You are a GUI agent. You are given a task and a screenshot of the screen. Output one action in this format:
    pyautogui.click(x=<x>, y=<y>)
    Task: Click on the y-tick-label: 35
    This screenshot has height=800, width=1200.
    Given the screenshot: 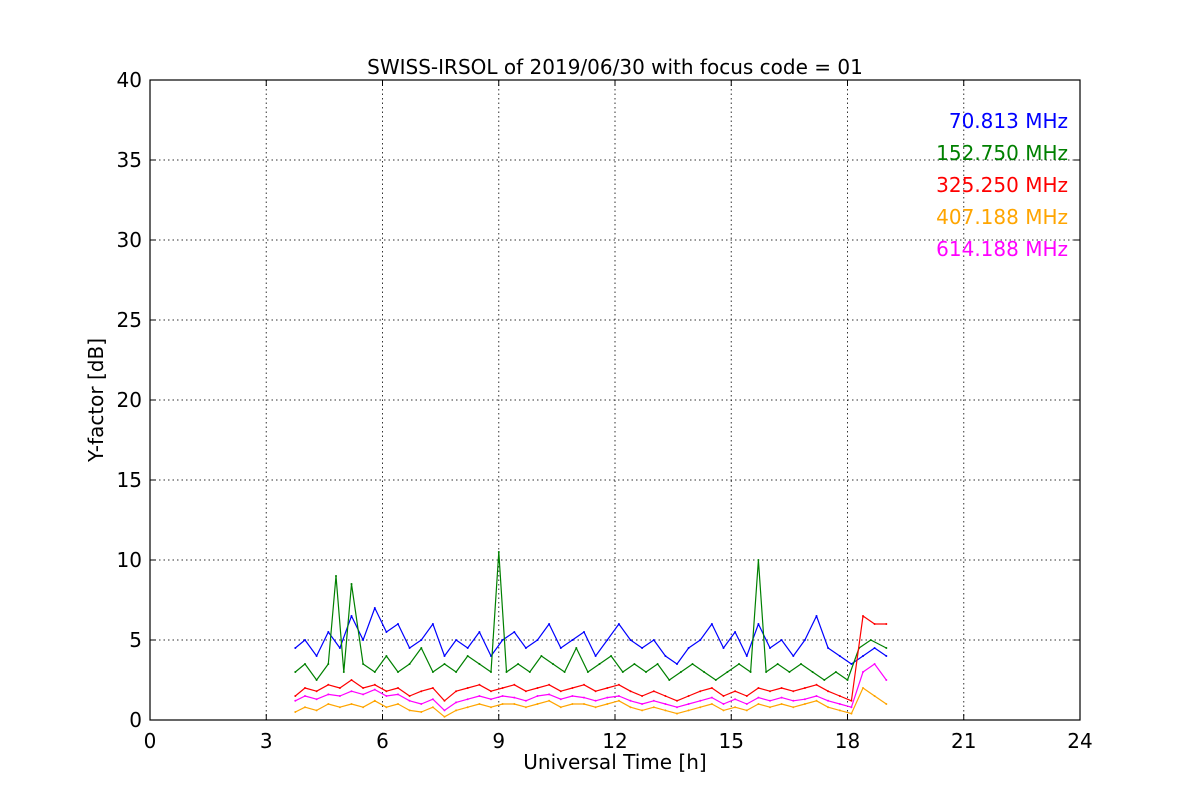 What is the action you would take?
    pyautogui.click(x=129, y=160)
    